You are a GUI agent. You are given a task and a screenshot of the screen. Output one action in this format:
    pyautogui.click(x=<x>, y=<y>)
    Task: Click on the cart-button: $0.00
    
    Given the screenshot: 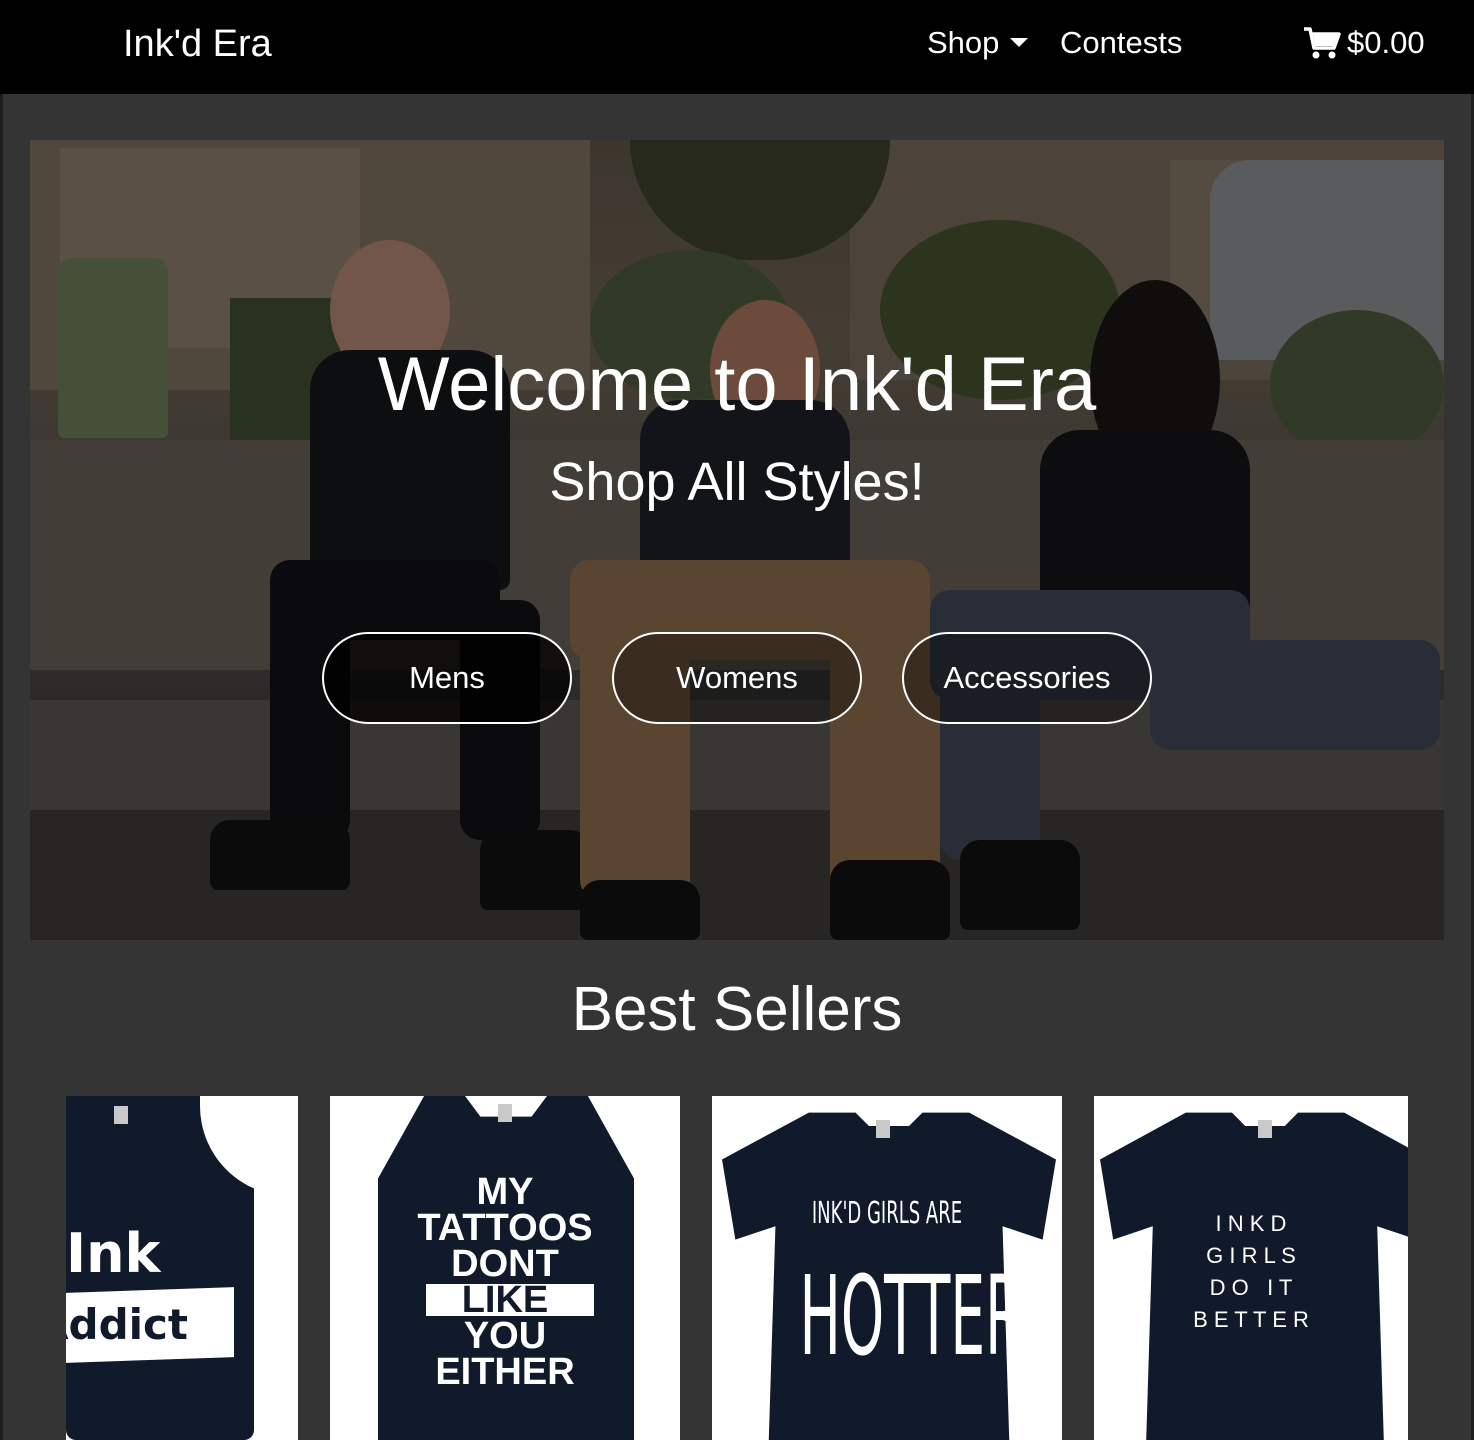 What is the action you would take?
    pyautogui.click(x=1364, y=43)
    